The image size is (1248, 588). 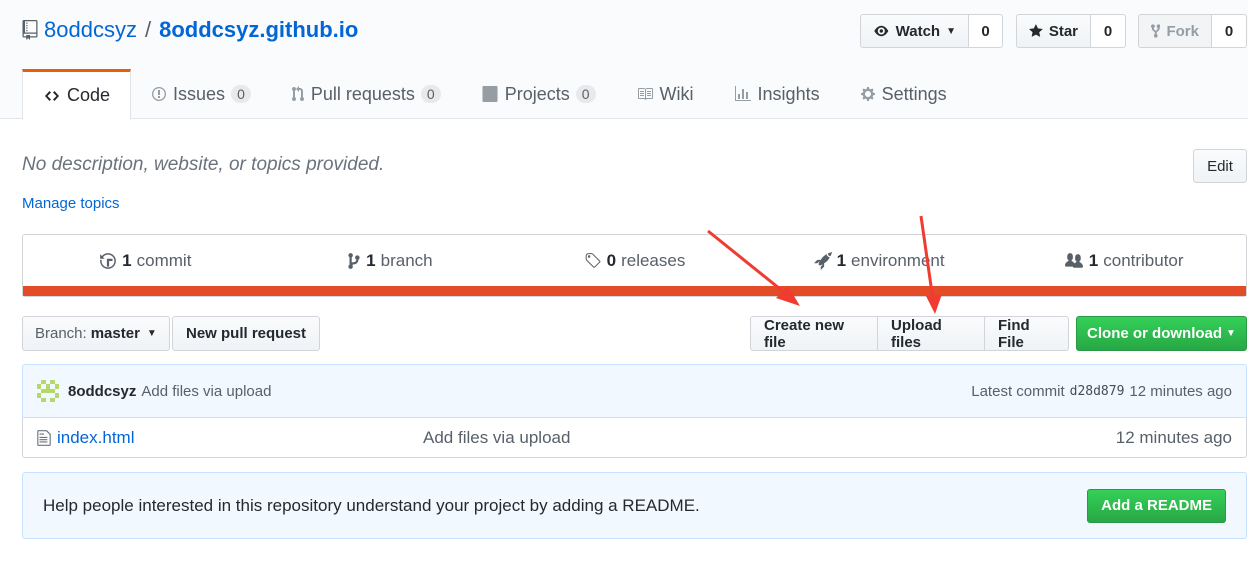 What do you see at coordinates (241, 94) in the screenshot?
I see `issues-counter: 0` at bounding box center [241, 94].